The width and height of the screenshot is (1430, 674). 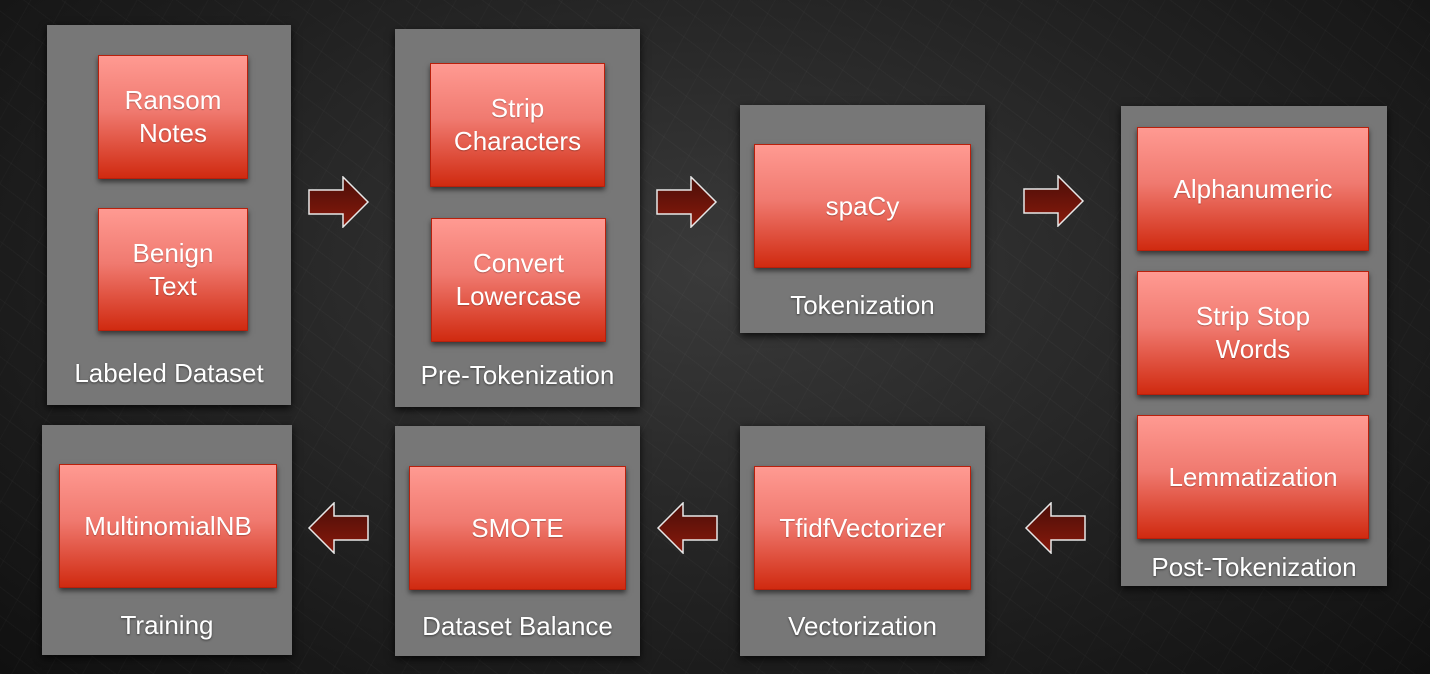 What do you see at coordinates (862, 206) in the screenshot?
I see `step-spacy: spaCy` at bounding box center [862, 206].